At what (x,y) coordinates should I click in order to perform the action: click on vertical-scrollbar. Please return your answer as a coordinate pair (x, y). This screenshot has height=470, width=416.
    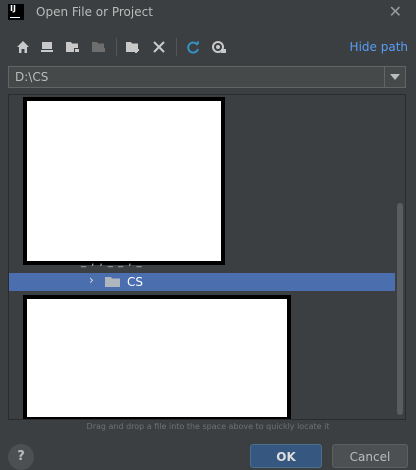
    Looking at the image, I should click on (400, 309).